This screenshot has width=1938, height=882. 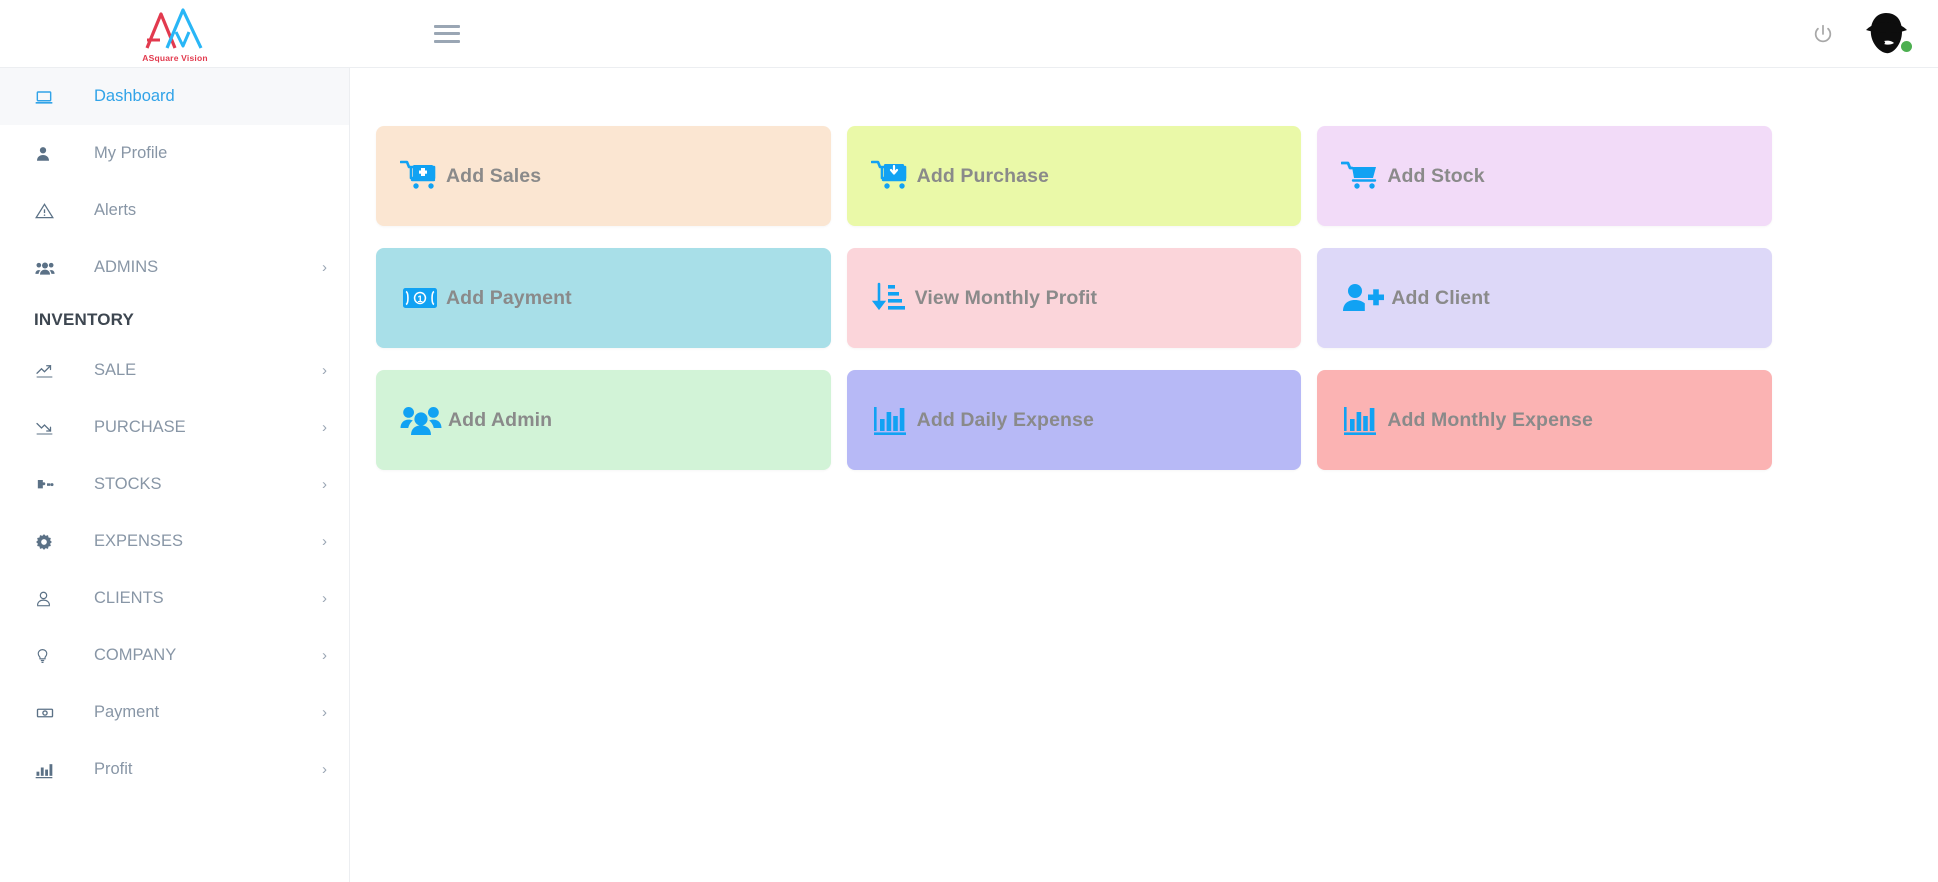 I want to click on card-add-daily-expense: Add Daily Expense, so click(x=1074, y=420).